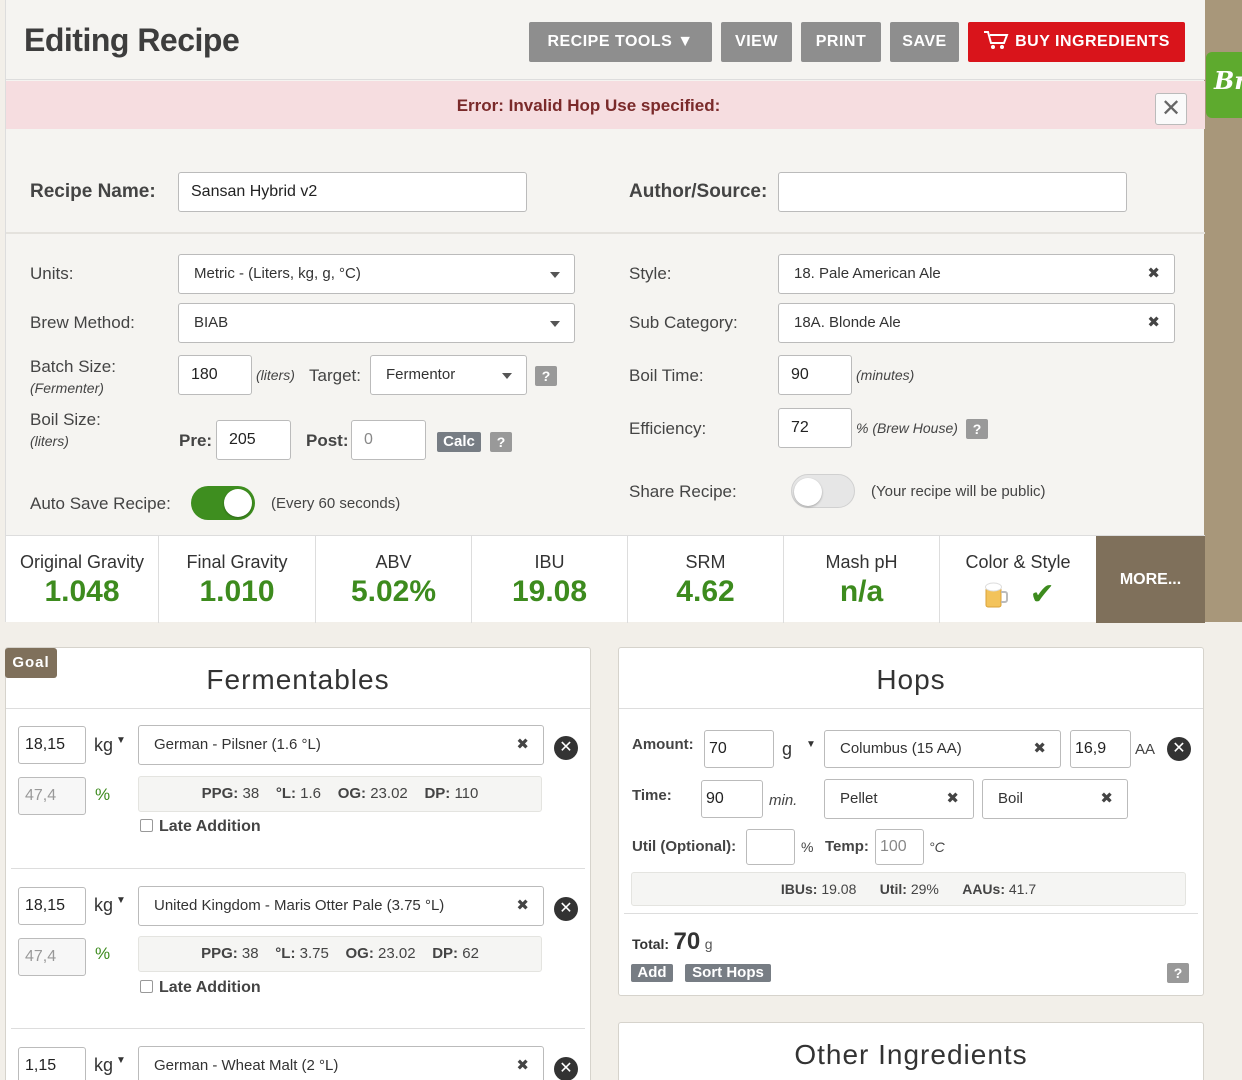 This screenshot has height=1080, width=1242. Describe the element at coordinates (1178, 973) in the screenshot. I see `hops-help-button: ?` at that location.